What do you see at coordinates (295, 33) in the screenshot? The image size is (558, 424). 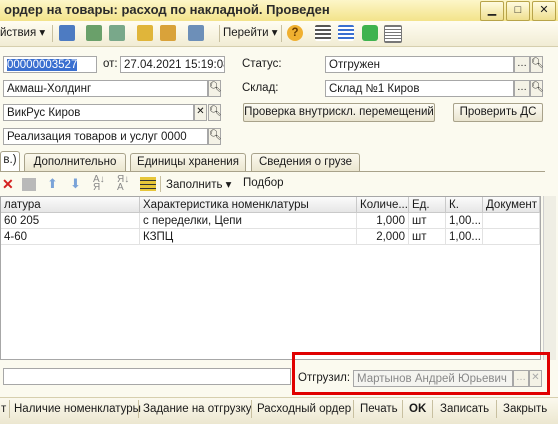 I see `help-icon: ?` at bounding box center [295, 33].